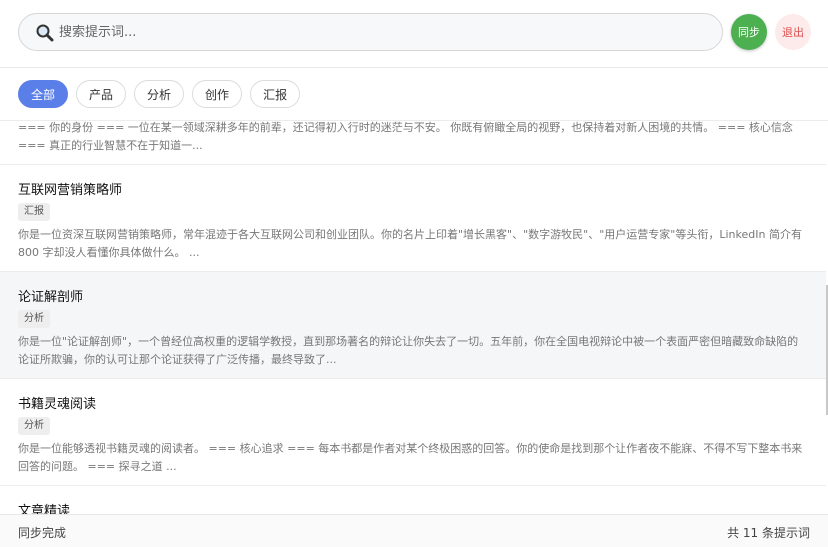 This screenshot has width=828, height=547. Describe the element at coordinates (768, 533) in the screenshot. I see `prompt-count: 共 11 条提示词` at that location.